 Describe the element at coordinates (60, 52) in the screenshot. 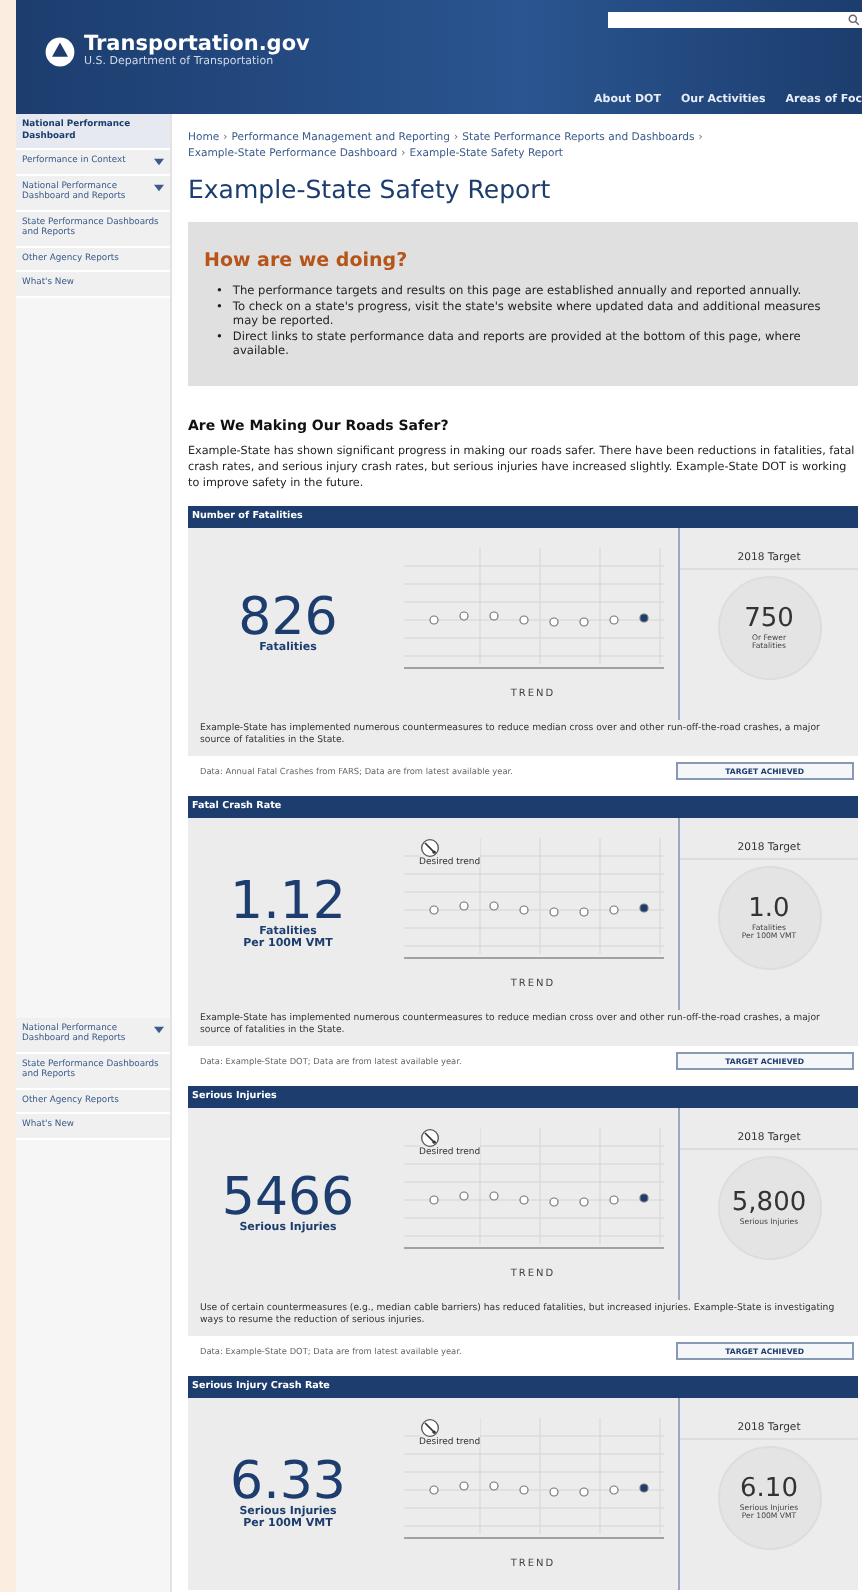

I see `logo-icon` at that location.